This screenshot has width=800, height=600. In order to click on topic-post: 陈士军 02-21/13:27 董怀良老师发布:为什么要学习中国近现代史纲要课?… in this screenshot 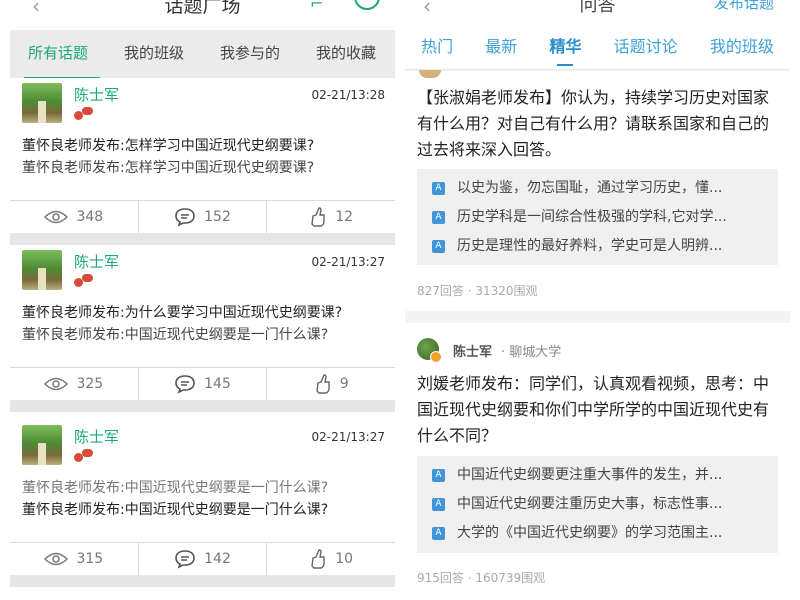, I will do `click(202, 332)`.